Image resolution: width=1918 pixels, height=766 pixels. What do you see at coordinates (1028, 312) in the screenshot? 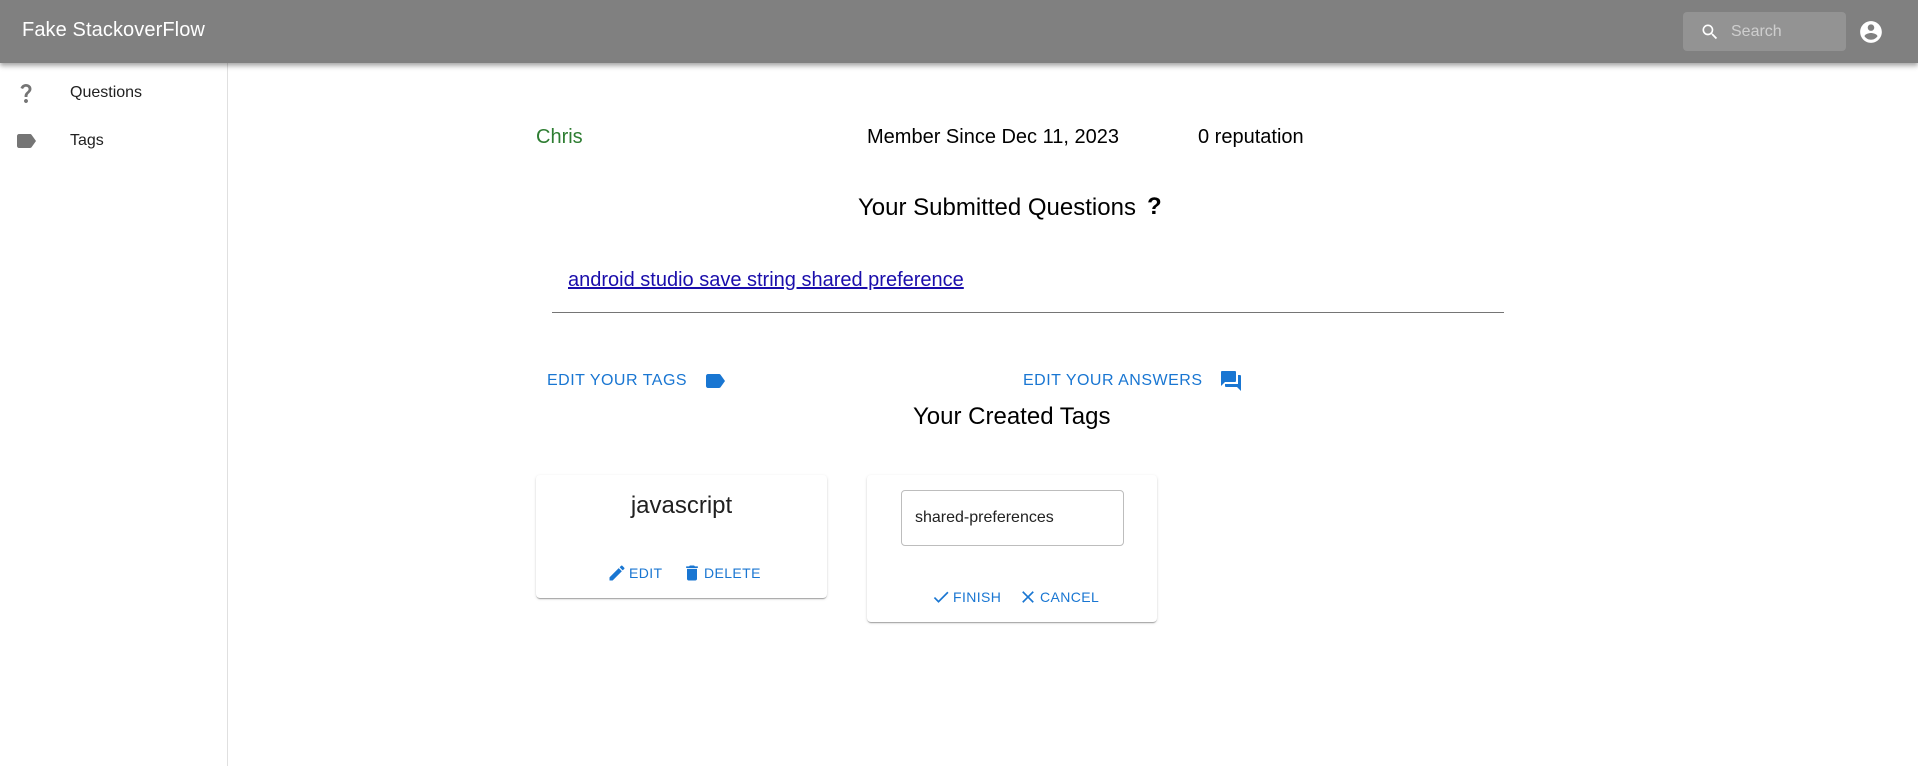
I see `question-divider` at bounding box center [1028, 312].